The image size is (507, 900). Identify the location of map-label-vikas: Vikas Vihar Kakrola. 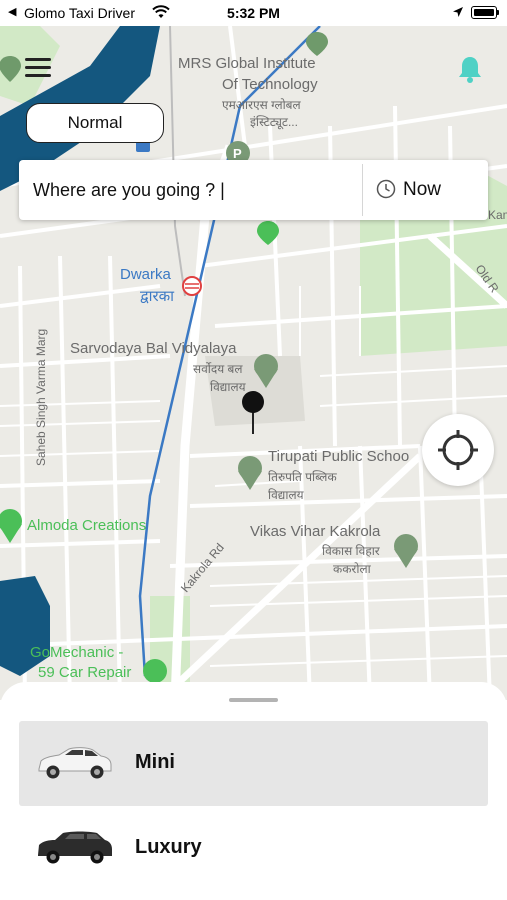
(315, 531).